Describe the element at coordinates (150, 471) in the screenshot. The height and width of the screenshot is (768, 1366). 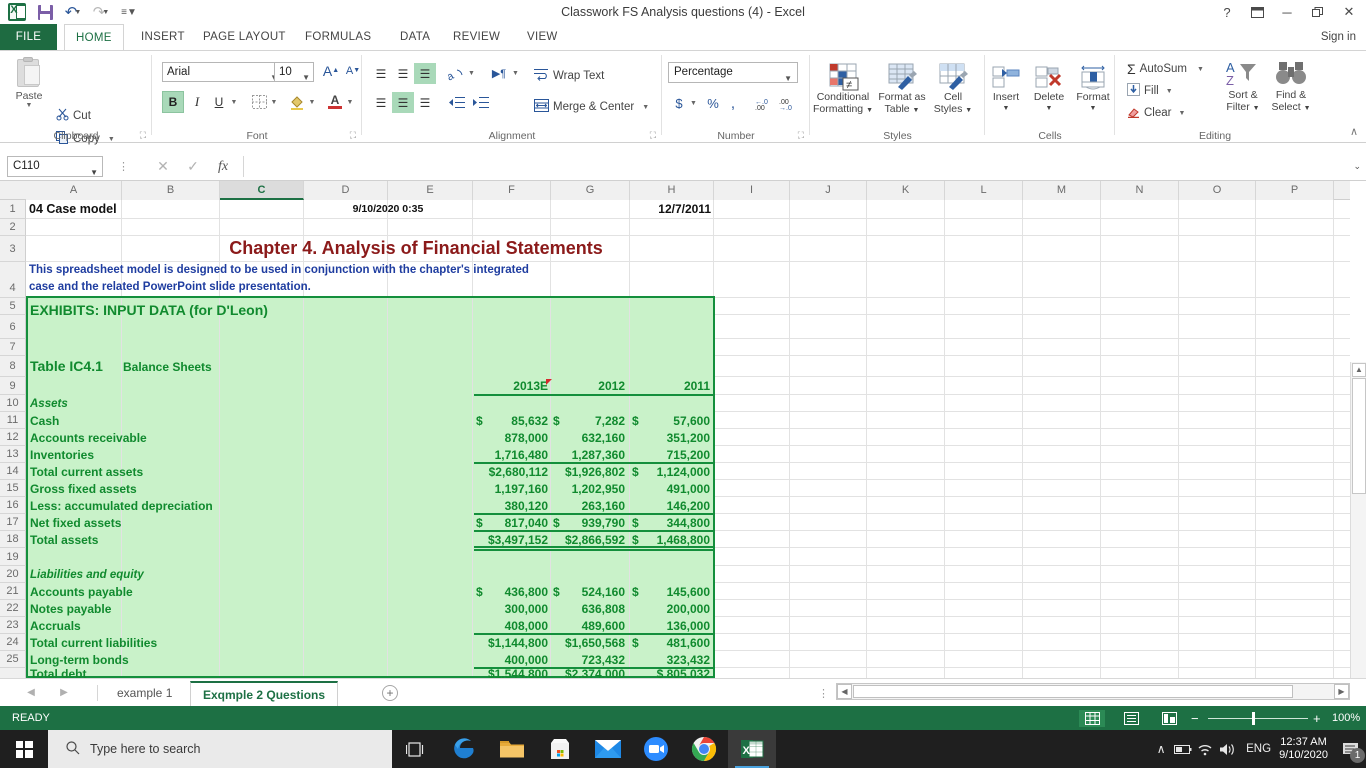
I see `cell-label-total-current-assets: Total current assets` at that location.